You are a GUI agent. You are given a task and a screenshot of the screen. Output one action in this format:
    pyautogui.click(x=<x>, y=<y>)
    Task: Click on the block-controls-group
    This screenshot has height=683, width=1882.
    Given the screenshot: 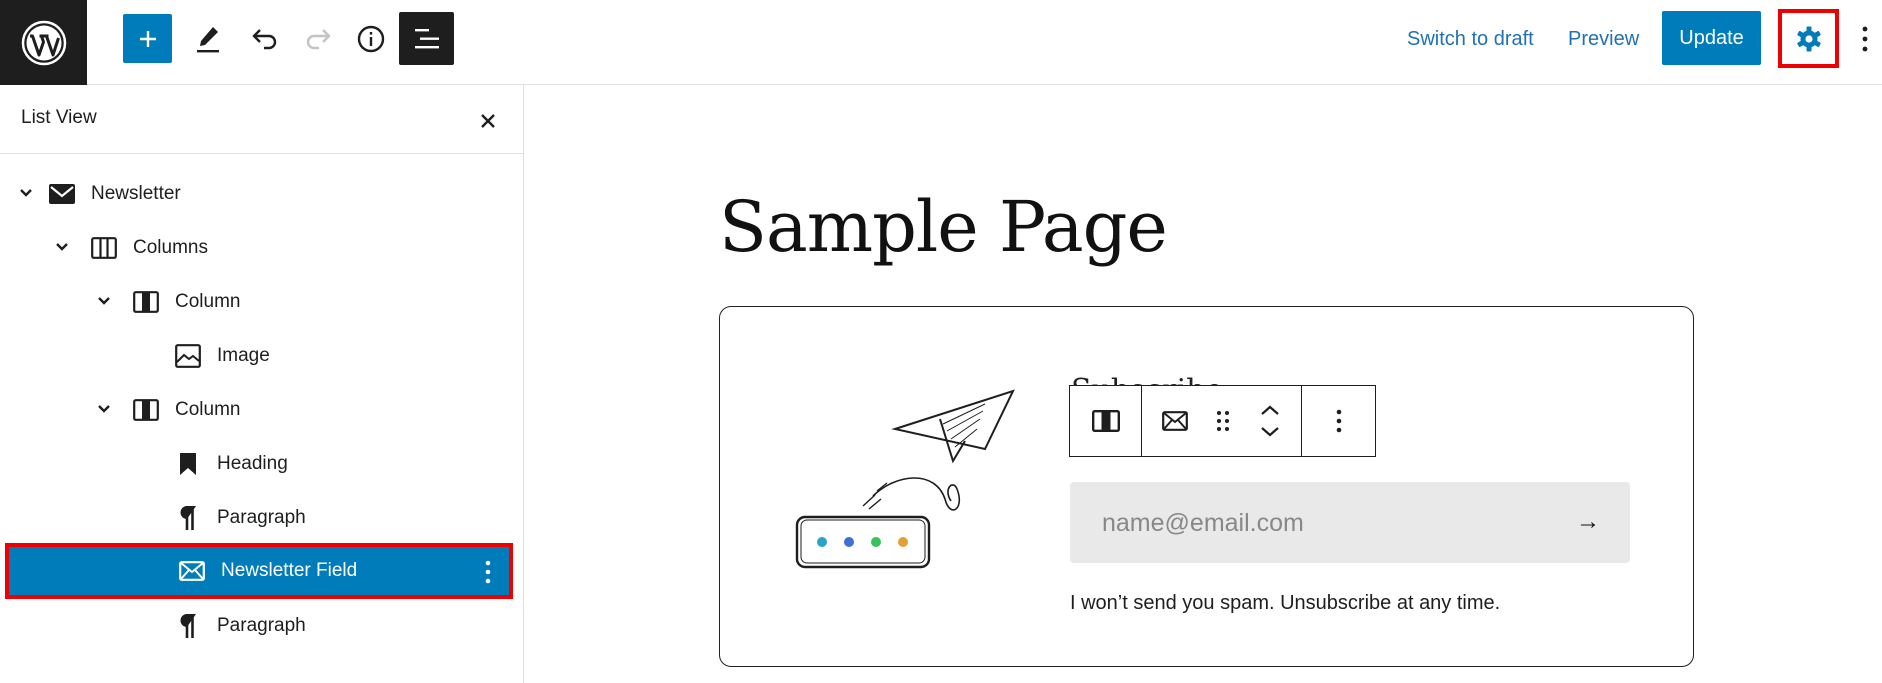 What is the action you would take?
    pyautogui.click(x=1221, y=421)
    